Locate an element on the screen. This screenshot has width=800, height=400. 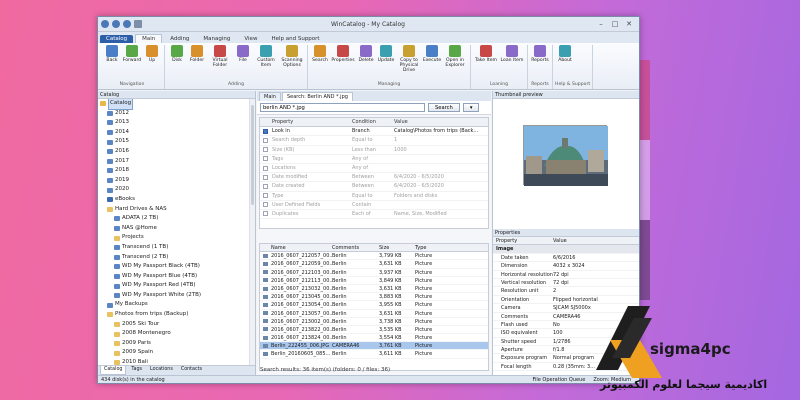
file-button: File is located at coordinates (243, 63).